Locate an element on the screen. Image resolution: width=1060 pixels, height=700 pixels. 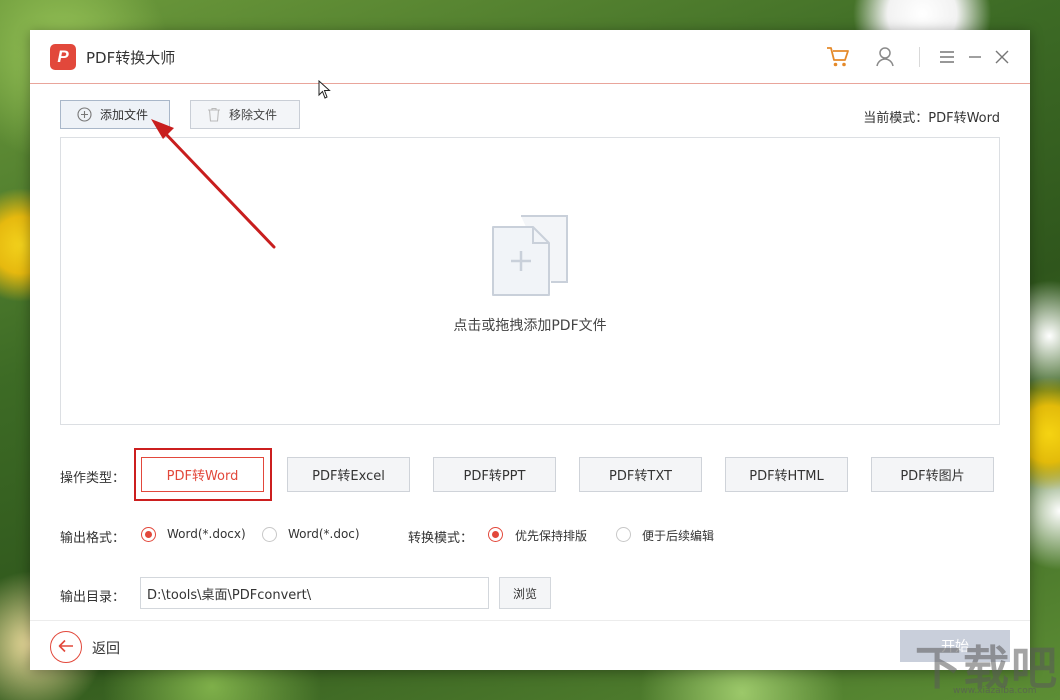
app-logo: P is located at coordinates (63, 57).